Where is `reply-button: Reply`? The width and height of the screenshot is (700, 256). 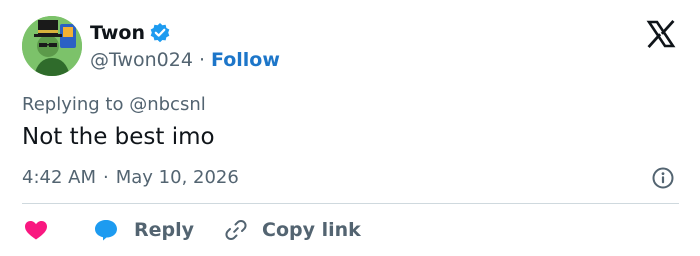
reply-button: Reply is located at coordinates (143, 230).